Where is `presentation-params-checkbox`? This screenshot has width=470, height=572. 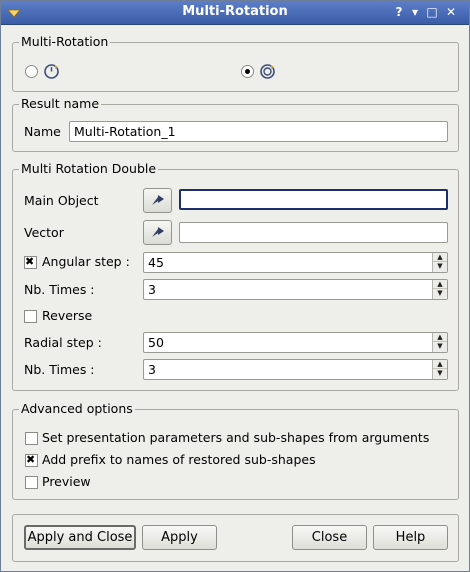 presentation-params-checkbox is located at coordinates (31, 438).